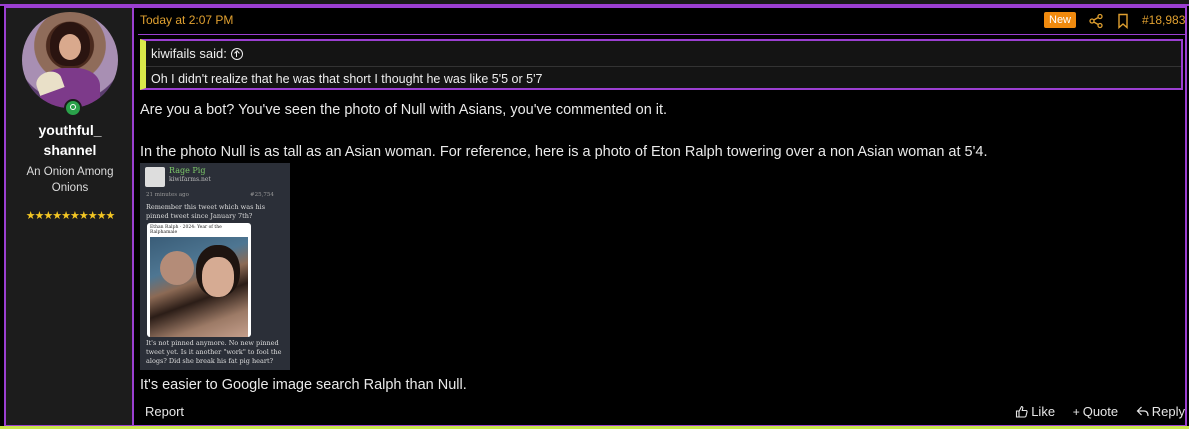 Image resolution: width=1189 pixels, height=429 pixels. I want to click on quote-divider, so click(663, 66).